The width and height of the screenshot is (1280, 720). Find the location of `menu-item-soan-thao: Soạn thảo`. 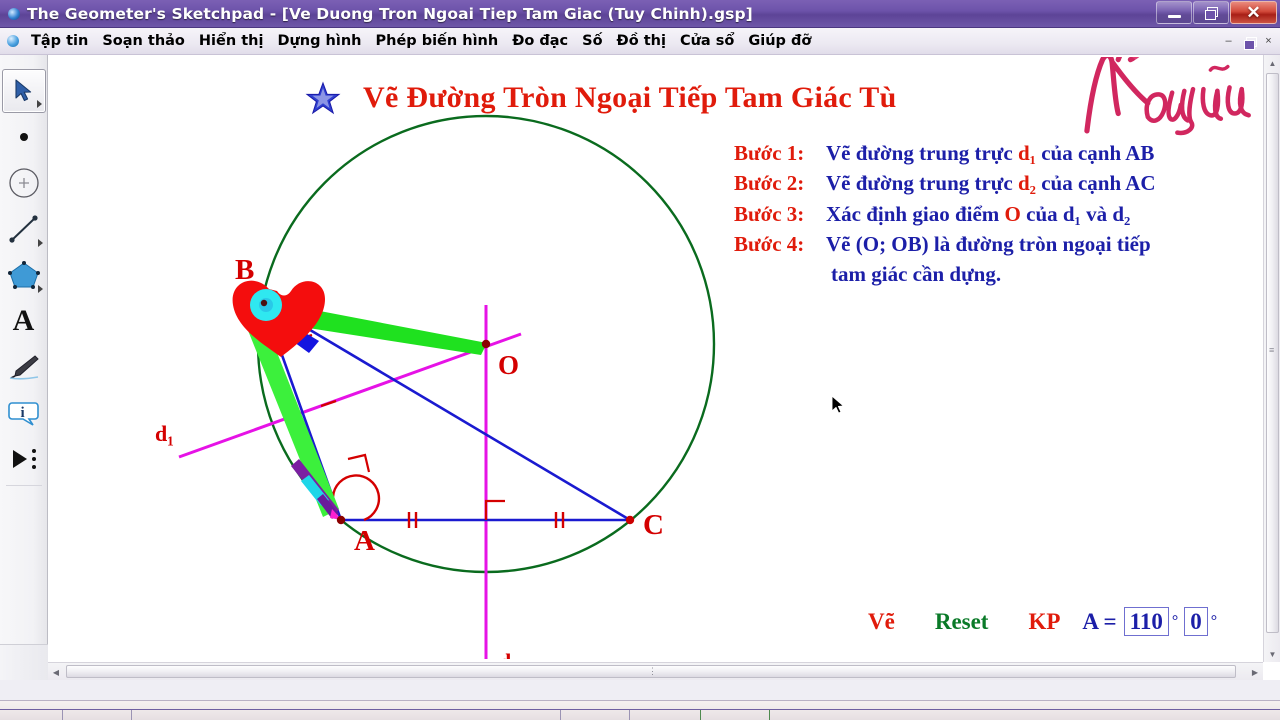

menu-item-soan-thao: Soạn thảo is located at coordinates (143, 41).